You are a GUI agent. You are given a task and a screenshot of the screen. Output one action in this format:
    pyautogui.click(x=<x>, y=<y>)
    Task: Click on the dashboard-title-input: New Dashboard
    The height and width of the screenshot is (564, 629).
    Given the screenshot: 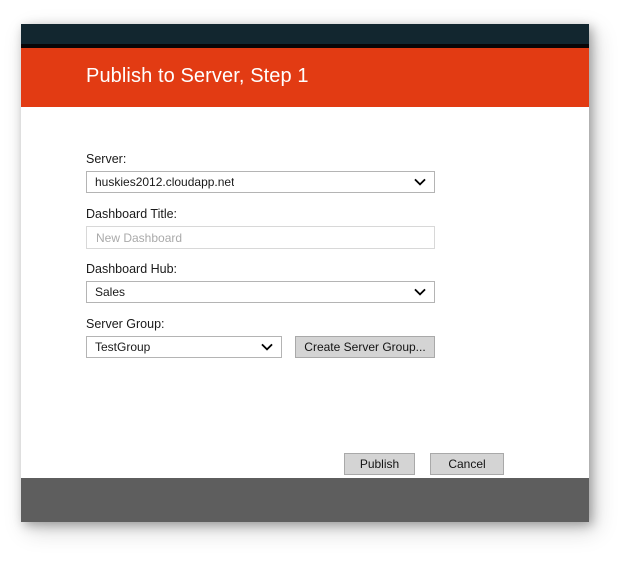 What is the action you would take?
    pyautogui.click(x=260, y=237)
    